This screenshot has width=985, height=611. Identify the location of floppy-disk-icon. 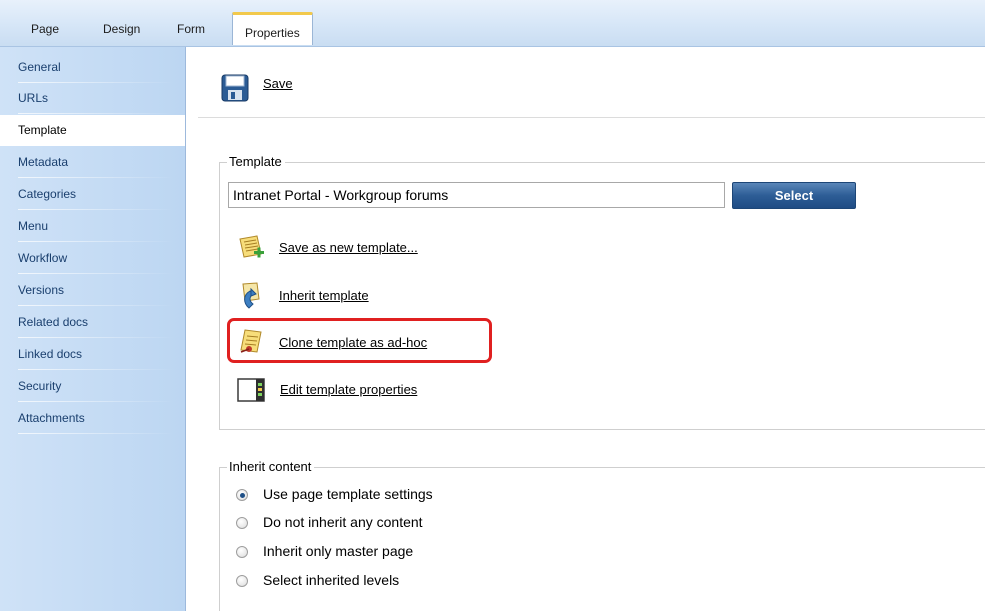
(235, 88).